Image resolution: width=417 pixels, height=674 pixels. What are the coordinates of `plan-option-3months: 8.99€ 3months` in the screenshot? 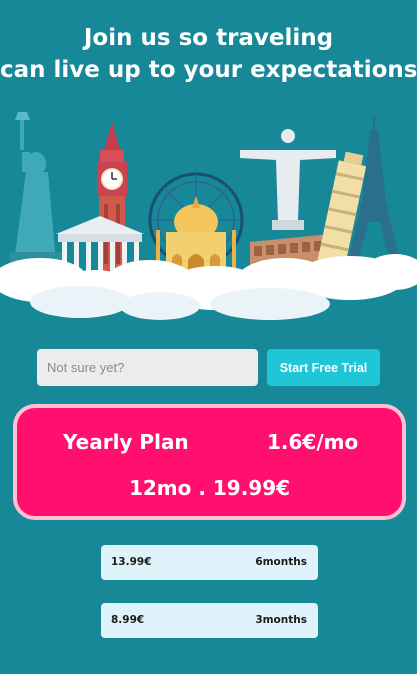 It's located at (209, 620).